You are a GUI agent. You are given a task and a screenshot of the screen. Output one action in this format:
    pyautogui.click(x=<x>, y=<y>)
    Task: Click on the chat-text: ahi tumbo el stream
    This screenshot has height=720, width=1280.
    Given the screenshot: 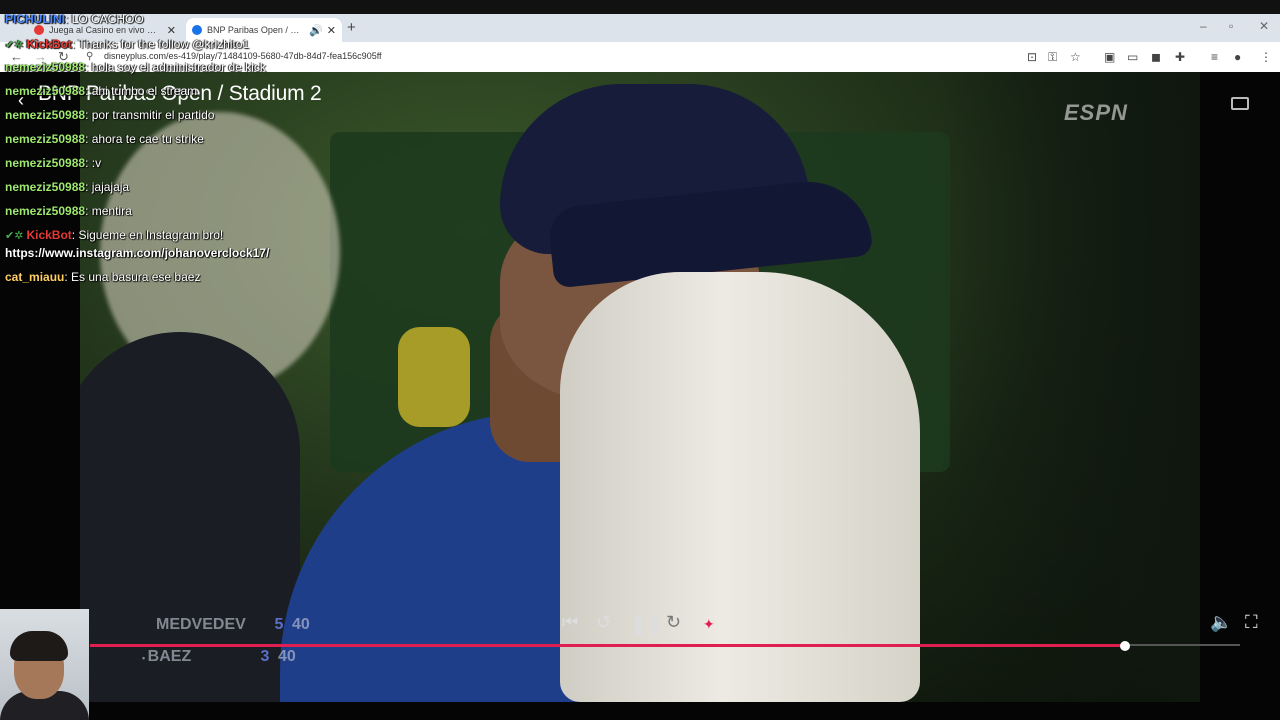 What is the action you would take?
    pyautogui.click(x=144, y=91)
    